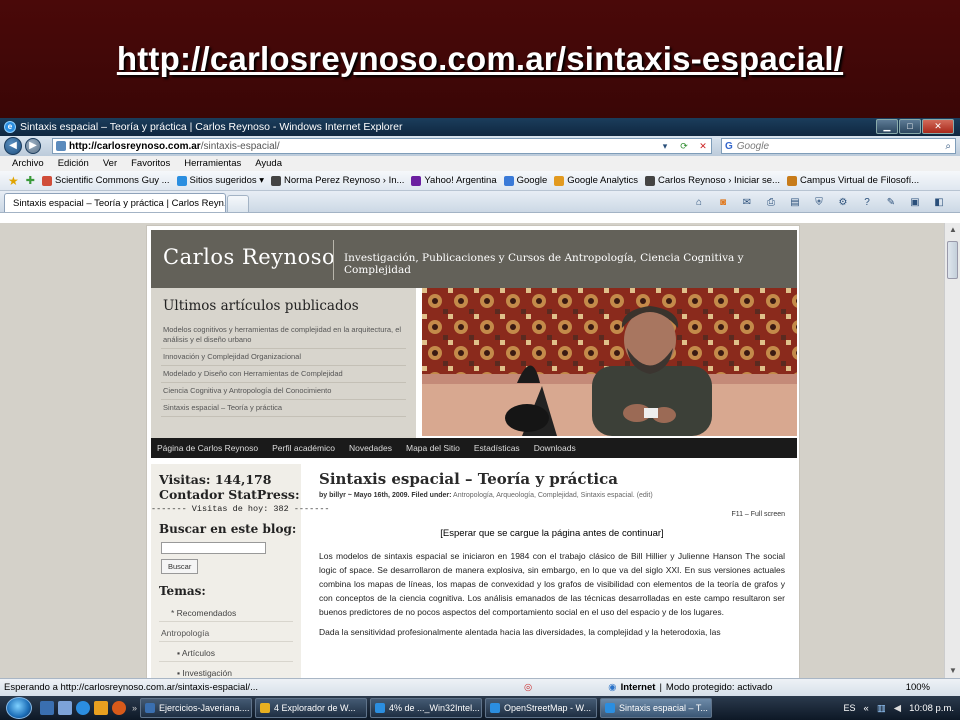 Image resolution: width=960 pixels, height=720 pixels. What do you see at coordinates (73, 163) in the screenshot?
I see `menu-item-1: Edición` at bounding box center [73, 163].